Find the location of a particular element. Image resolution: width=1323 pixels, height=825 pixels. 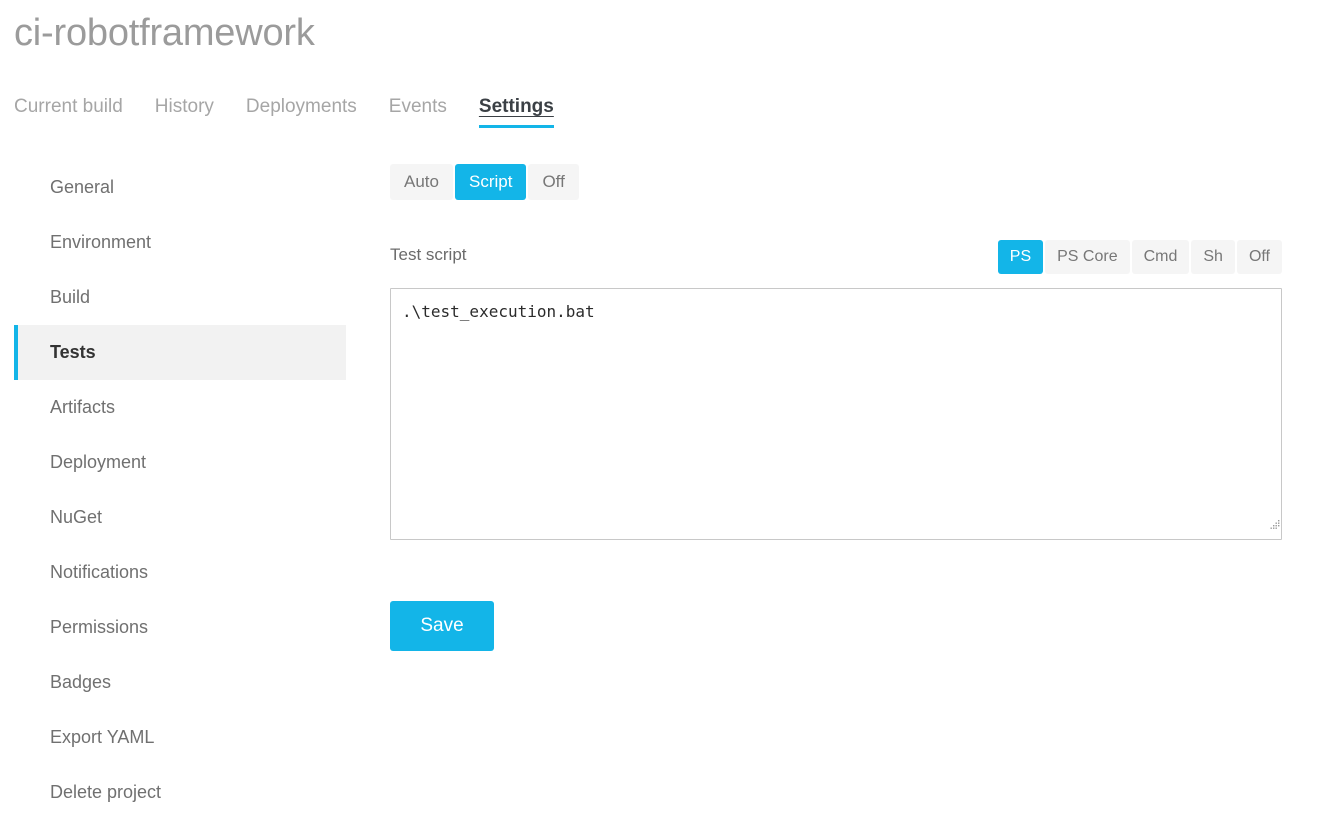

sidebar-item-notifications: Notifications is located at coordinates (180, 572).